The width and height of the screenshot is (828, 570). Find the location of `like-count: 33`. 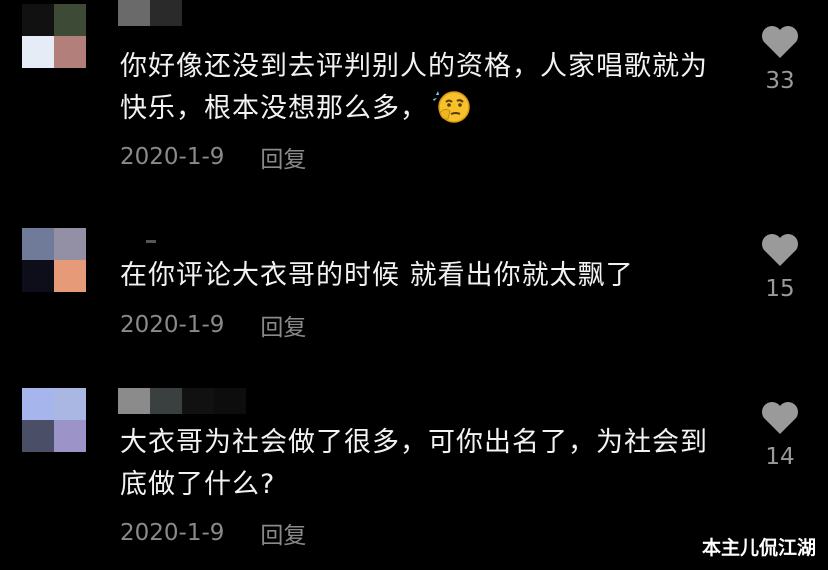

like-count: 33 is located at coordinates (780, 81).